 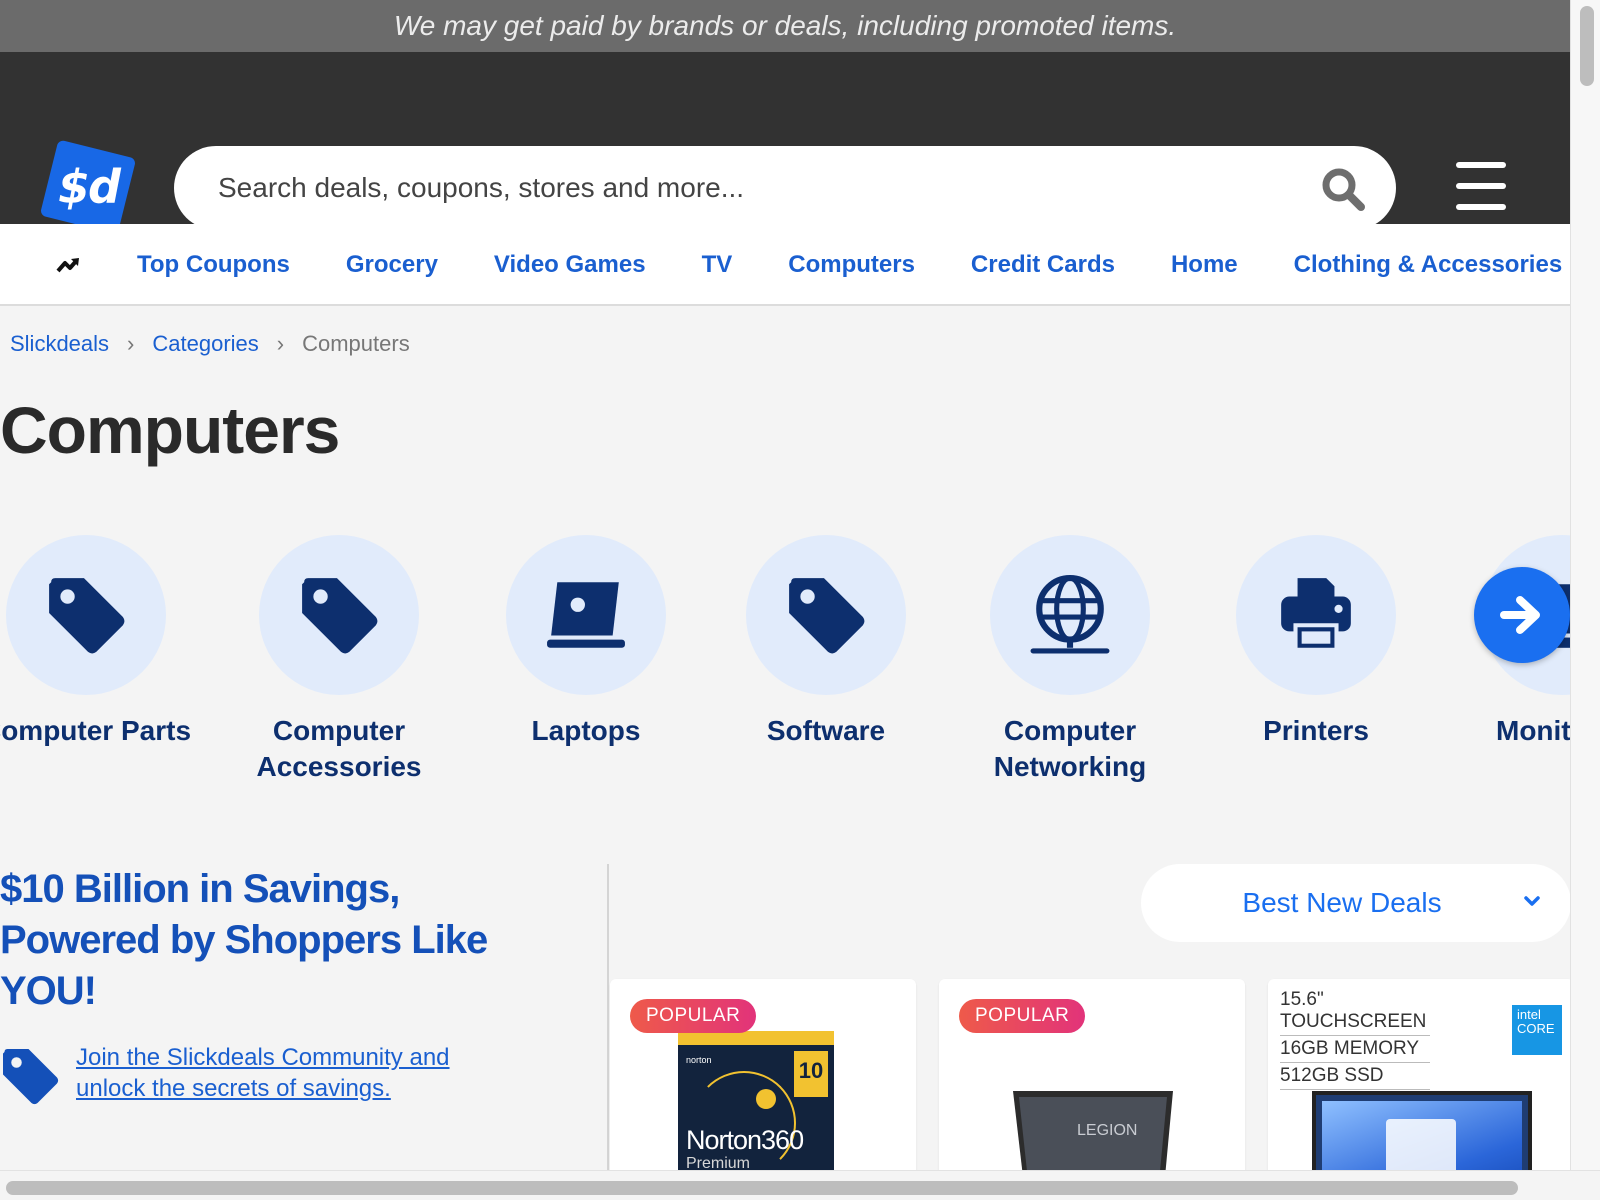 I want to click on nav-link-home: Home, so click(x=1204, y=265).